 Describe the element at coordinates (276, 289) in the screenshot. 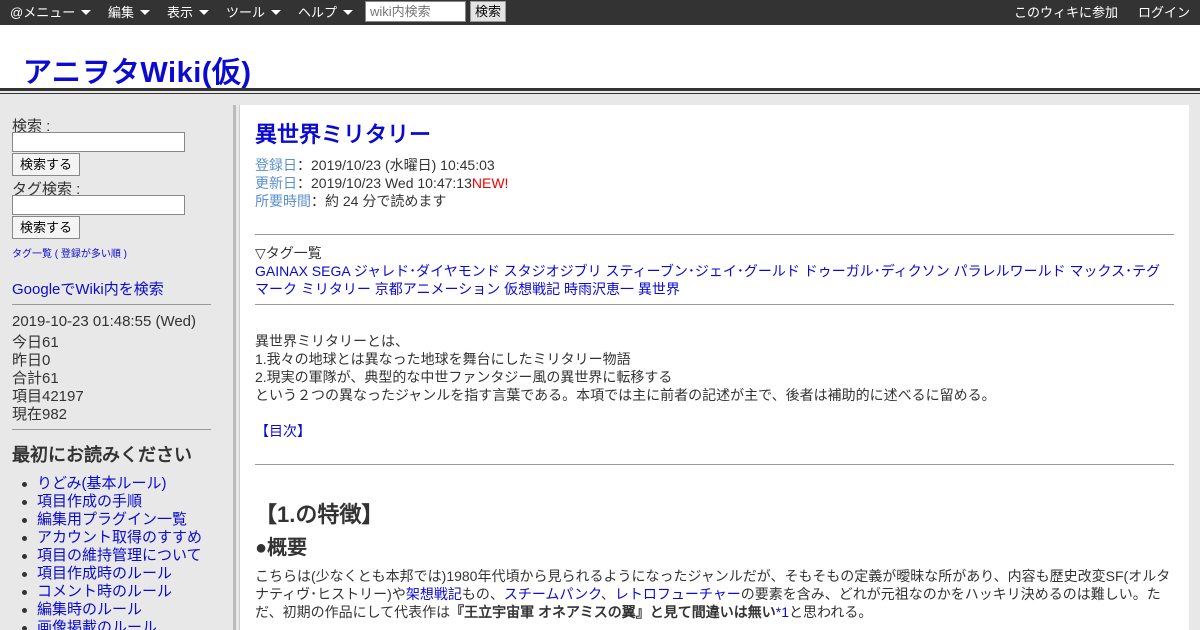

I see `tag-link: マーク` at that location.